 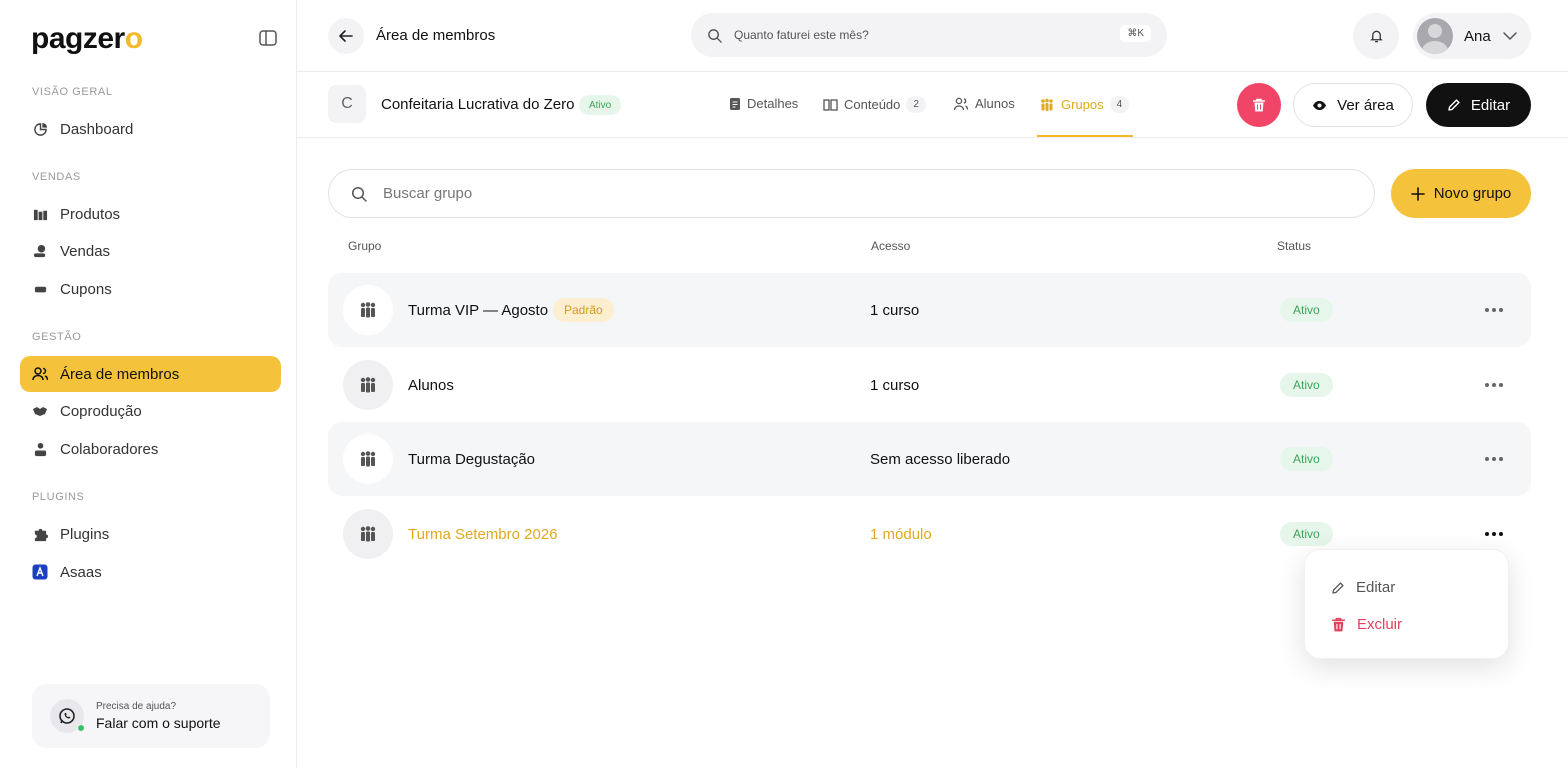 What do you see at coordinates (1417, 193) in the screenshot?
I see `plus-icon` at bounding box center [1417, 193].